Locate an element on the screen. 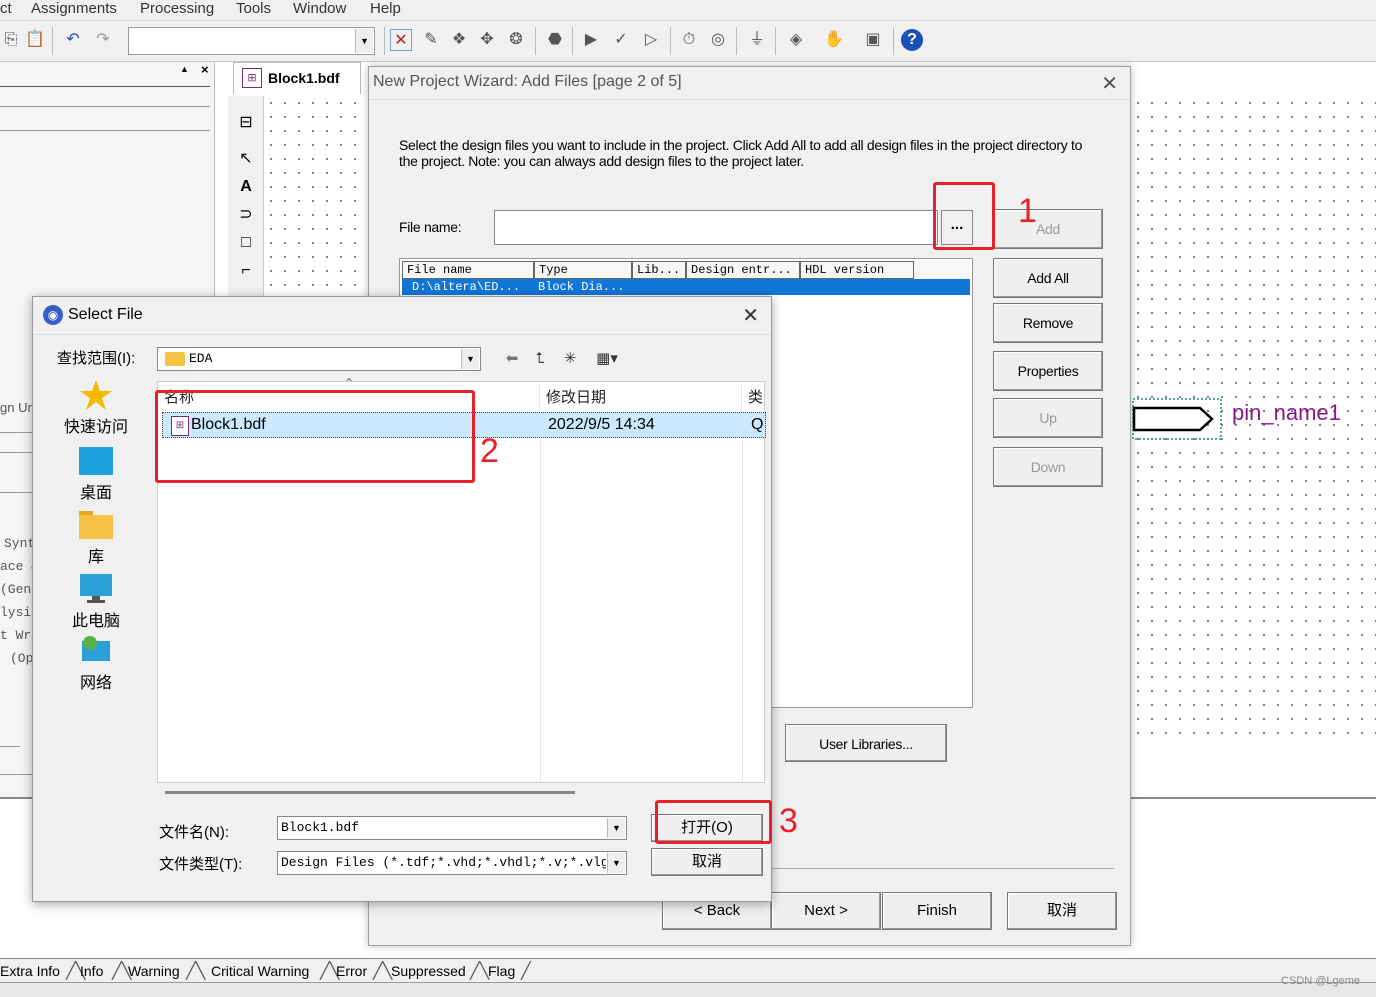 This screenshot has width=1376, height=997. hierarchy-row: gn Un is located at coordinates (17, 407).